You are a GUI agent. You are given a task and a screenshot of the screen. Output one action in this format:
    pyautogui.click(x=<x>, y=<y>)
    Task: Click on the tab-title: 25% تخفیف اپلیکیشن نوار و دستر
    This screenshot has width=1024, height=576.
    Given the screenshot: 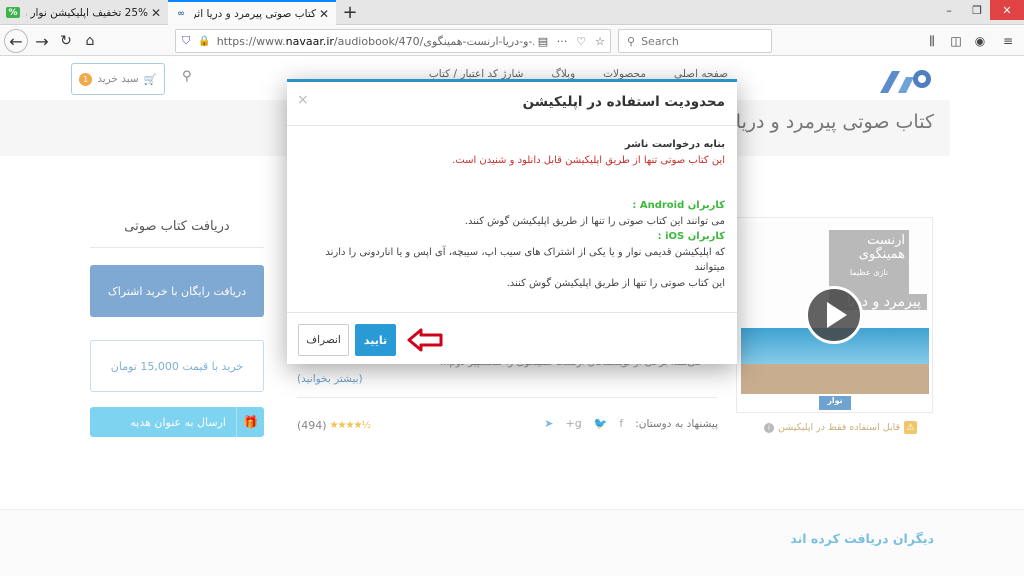 What is the action you would take?
    pyautogui.click(x=87, y=12)
    